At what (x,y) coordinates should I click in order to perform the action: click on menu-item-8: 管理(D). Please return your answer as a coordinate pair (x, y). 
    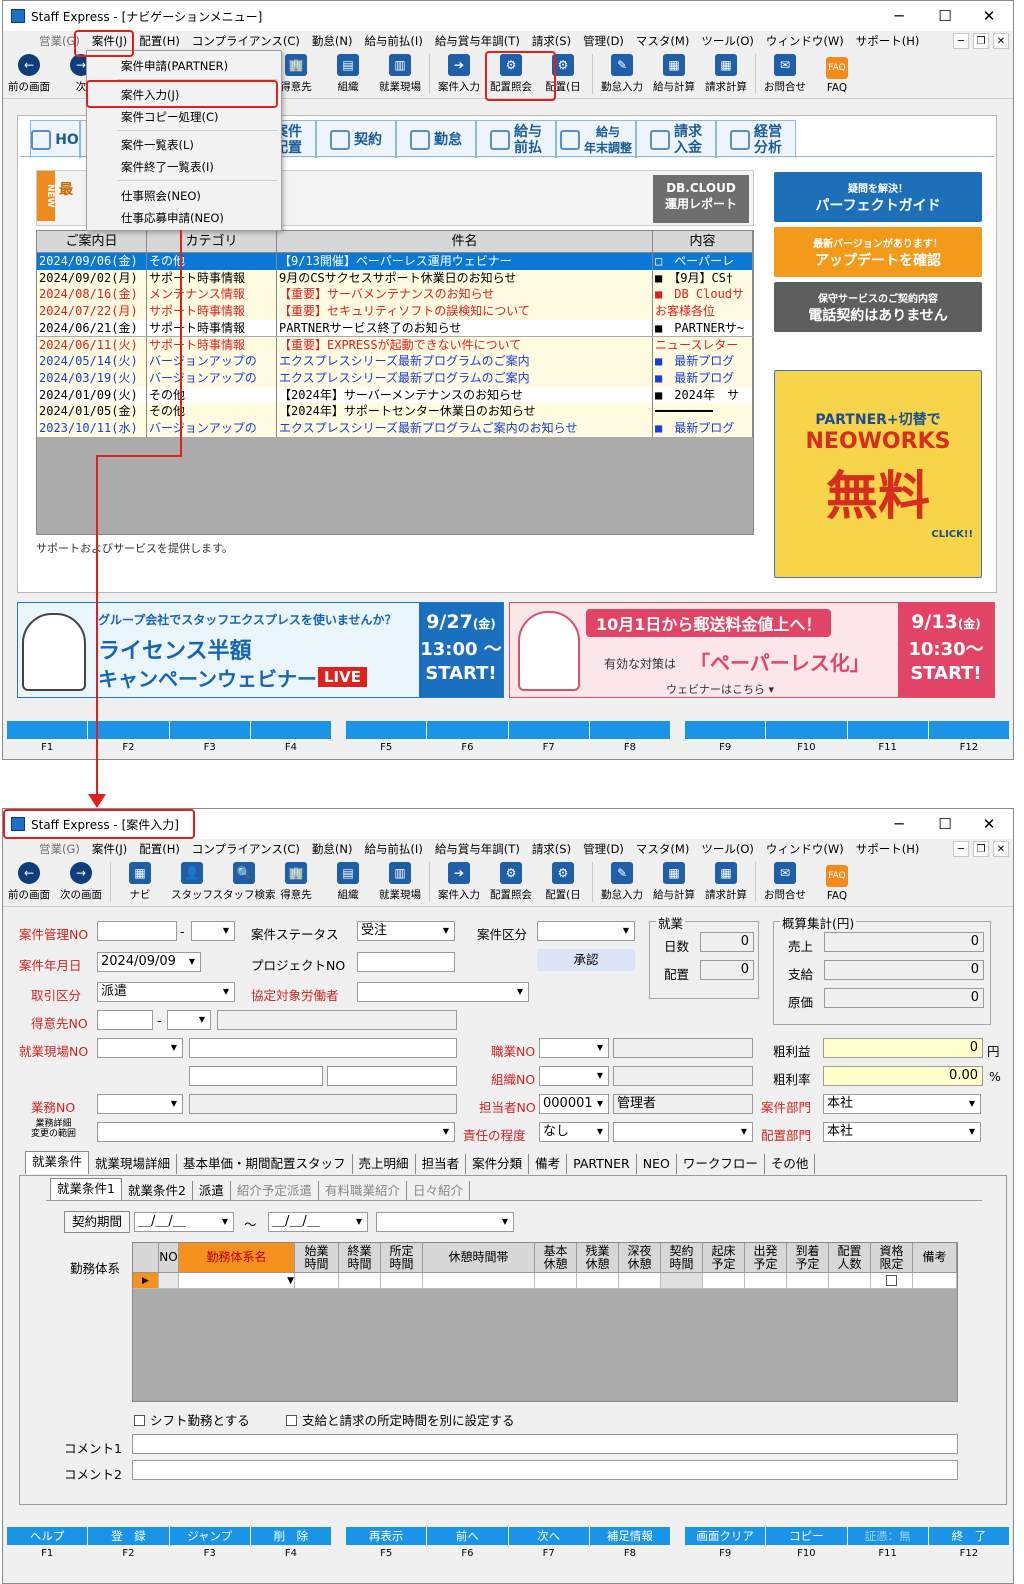
    Looking at the image, I should click on (603, 849).